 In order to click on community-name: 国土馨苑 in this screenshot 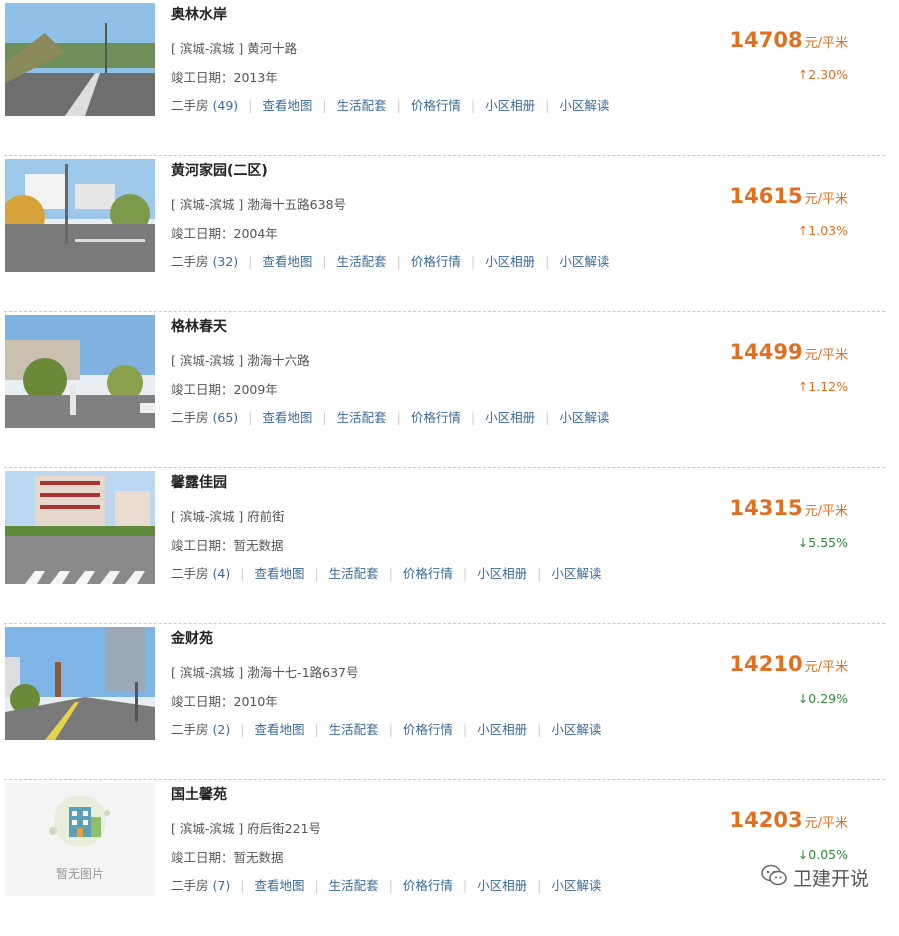, I will do `click(199, 794)`.